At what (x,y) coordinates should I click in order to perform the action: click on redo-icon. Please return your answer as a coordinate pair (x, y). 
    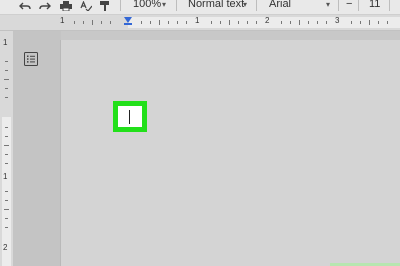
    Looking at the image, I should click on (45, 5).